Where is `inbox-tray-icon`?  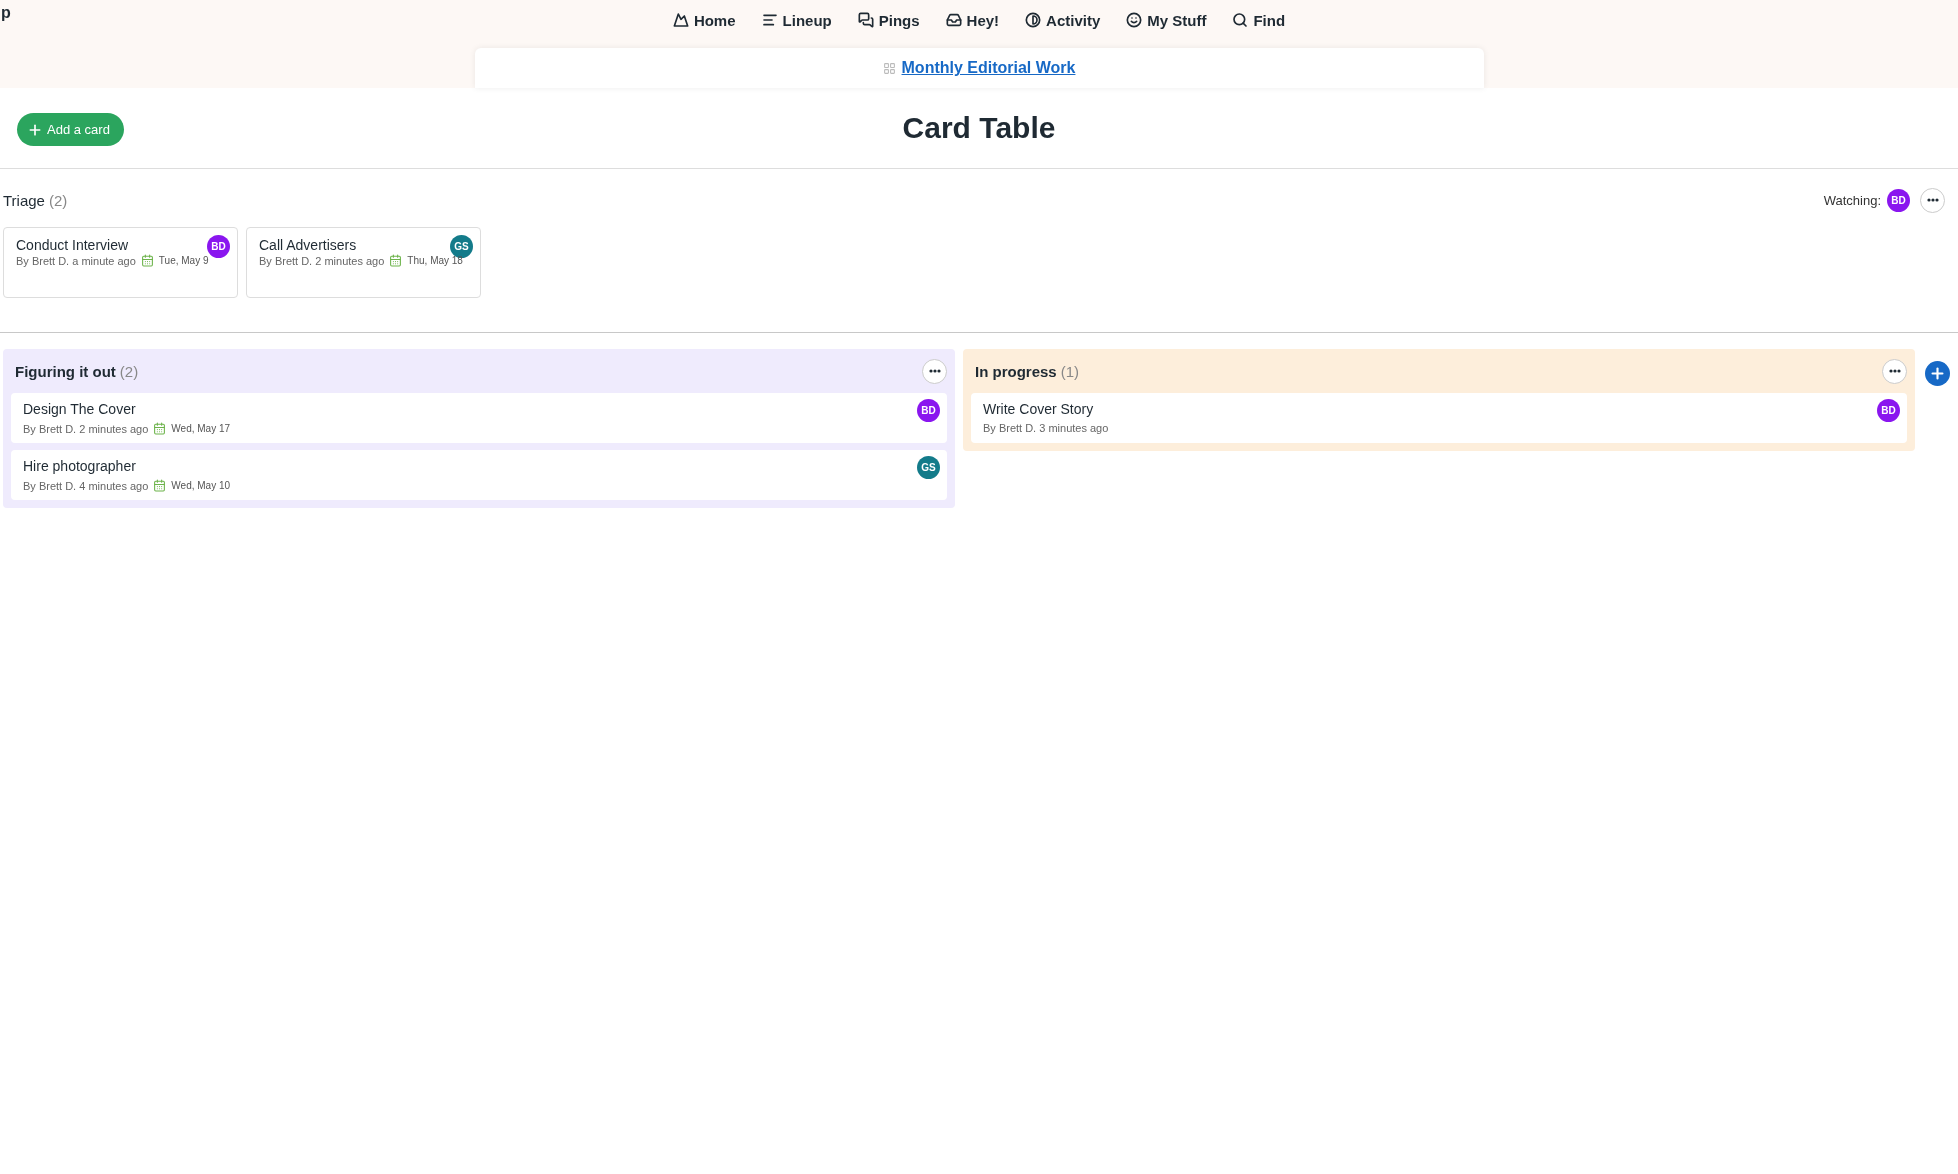
inbox-tray-icon is located at coordinates (953, 20).